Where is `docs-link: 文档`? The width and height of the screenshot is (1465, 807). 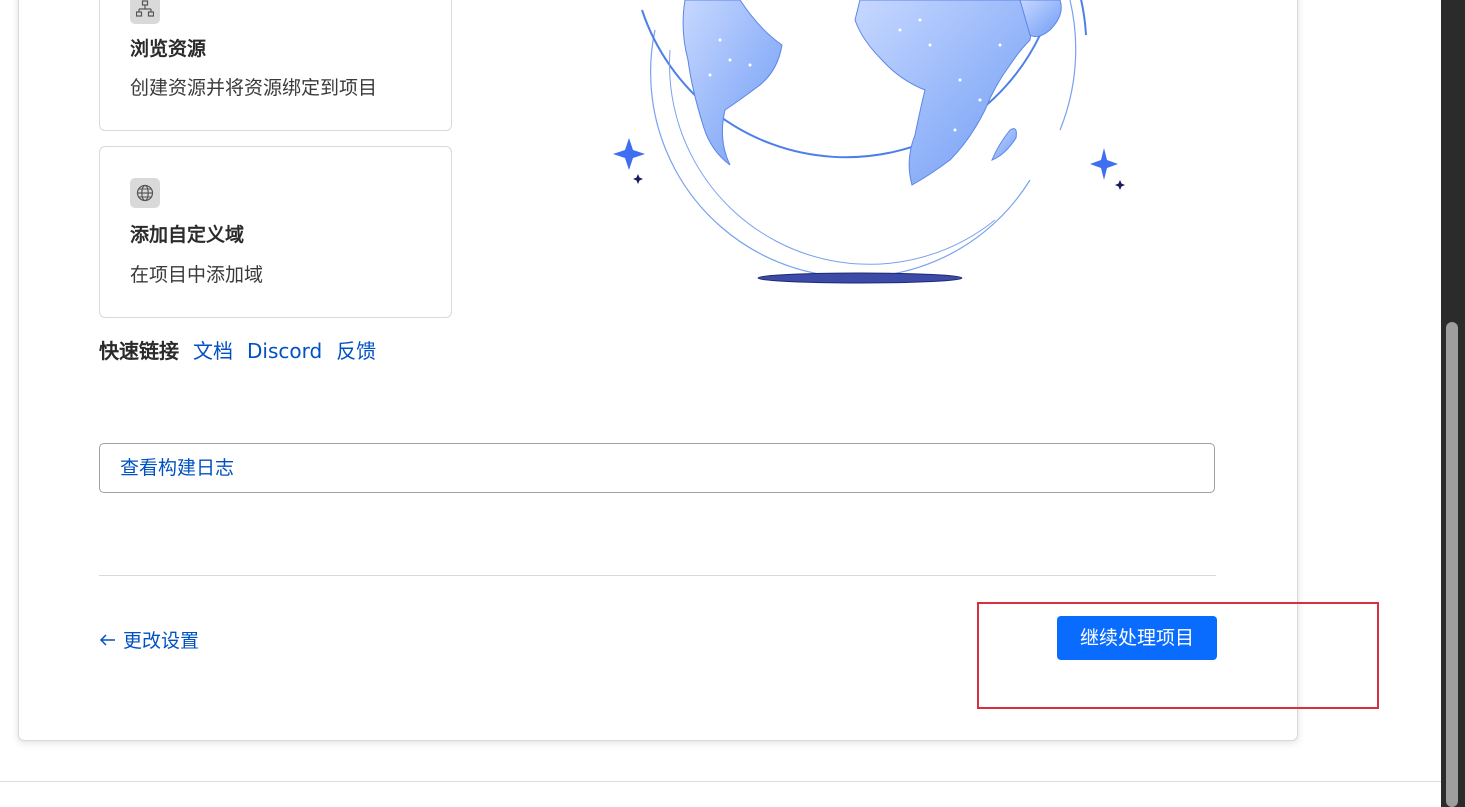 docs-link: 文档 is located at coordinates (213, 349).